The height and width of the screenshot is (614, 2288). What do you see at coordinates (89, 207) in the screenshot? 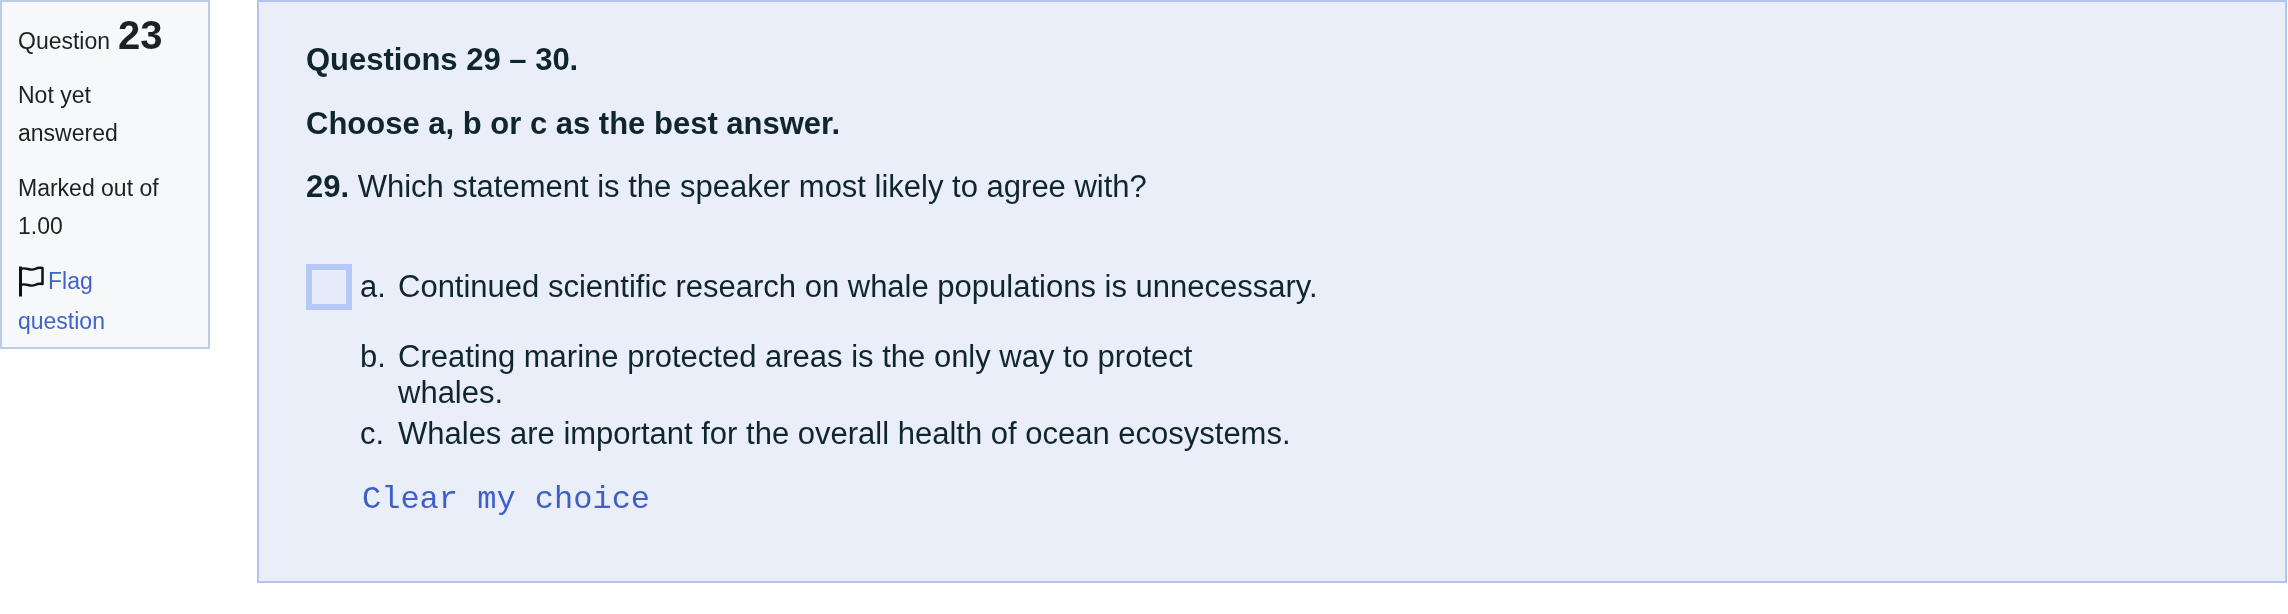
I see `question-grade: Marked out of 1.00` at bounding box center [89, 207].